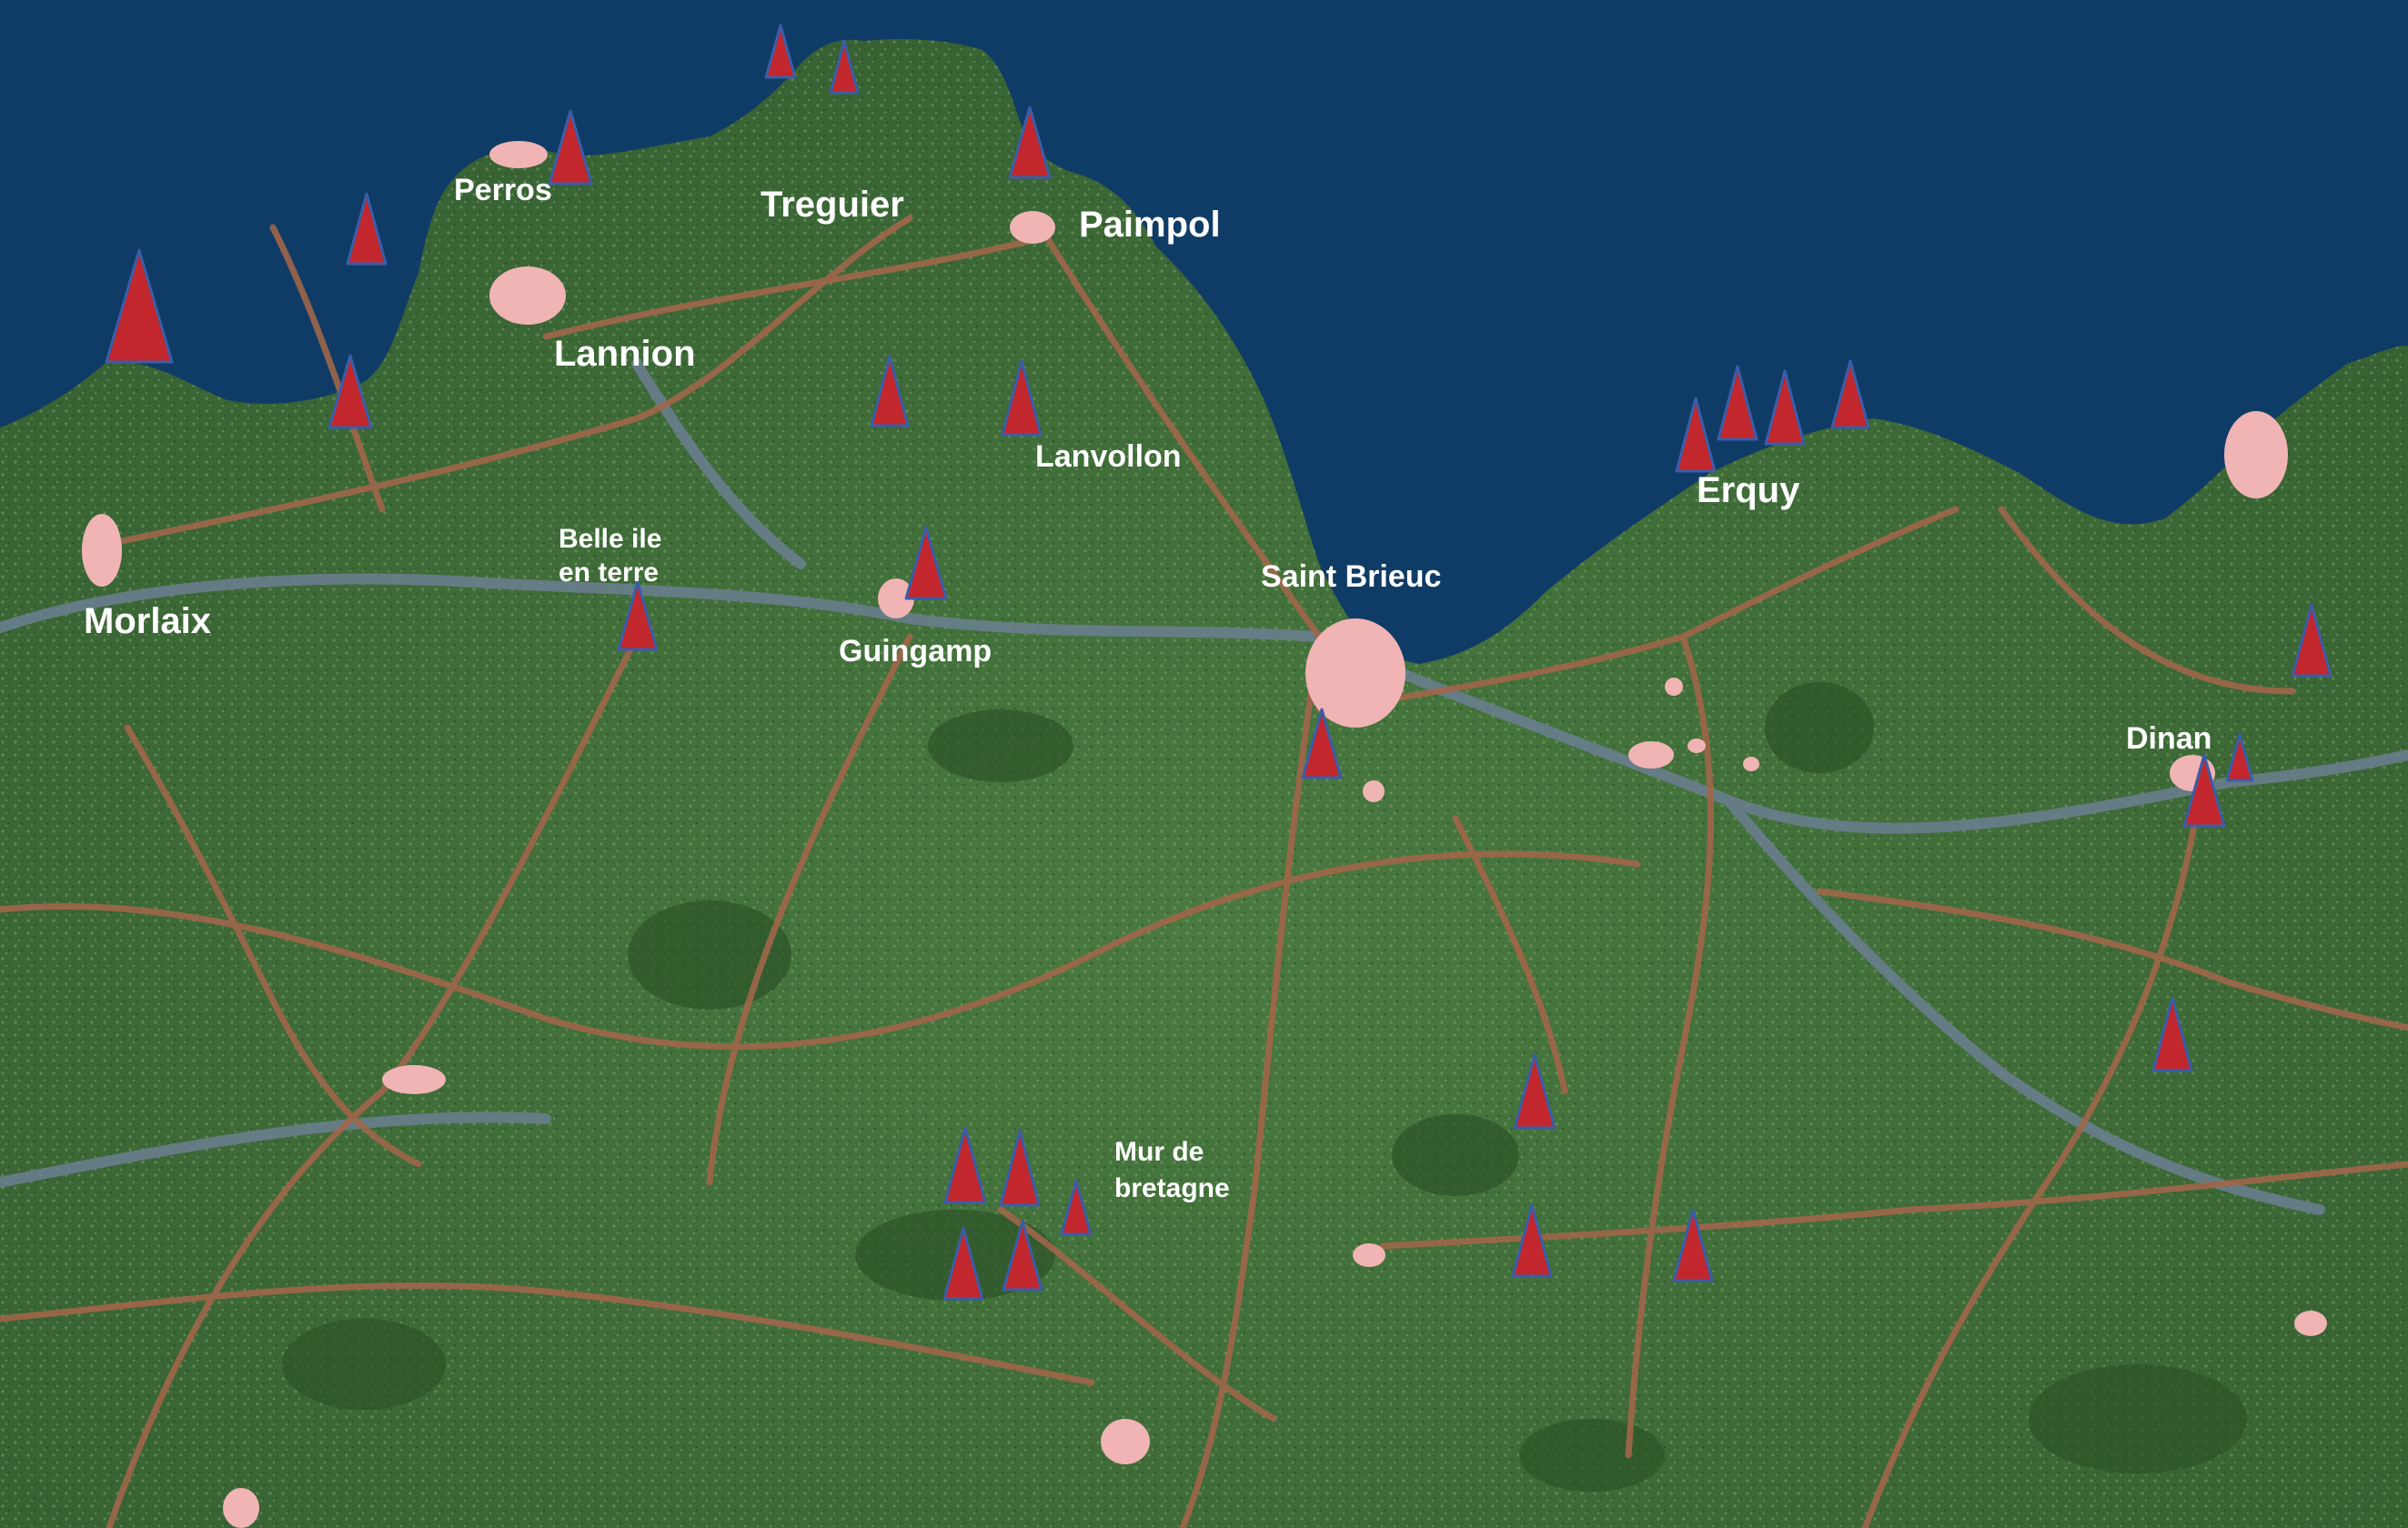 The height and width of the screenshot is (1528, 2408). I want to click on city-label-lanvollon: Lanvollon, so click(1108, 456).